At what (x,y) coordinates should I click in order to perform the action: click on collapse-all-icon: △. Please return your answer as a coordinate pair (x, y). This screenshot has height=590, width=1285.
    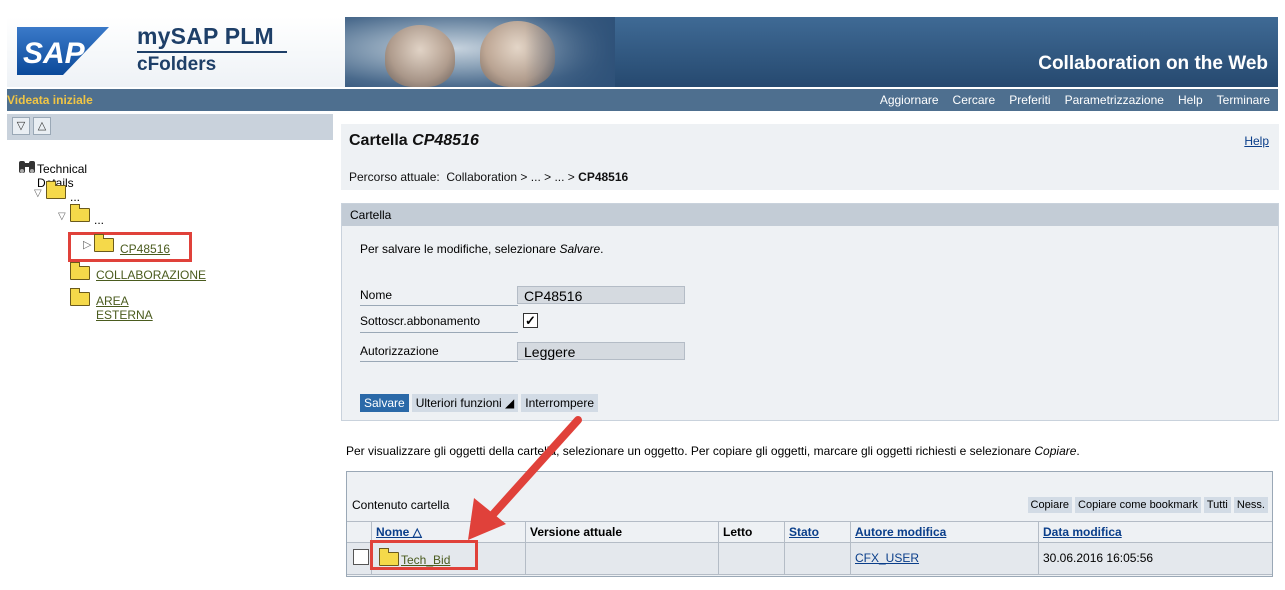
    Looking at the image, I should click on (42, 126).